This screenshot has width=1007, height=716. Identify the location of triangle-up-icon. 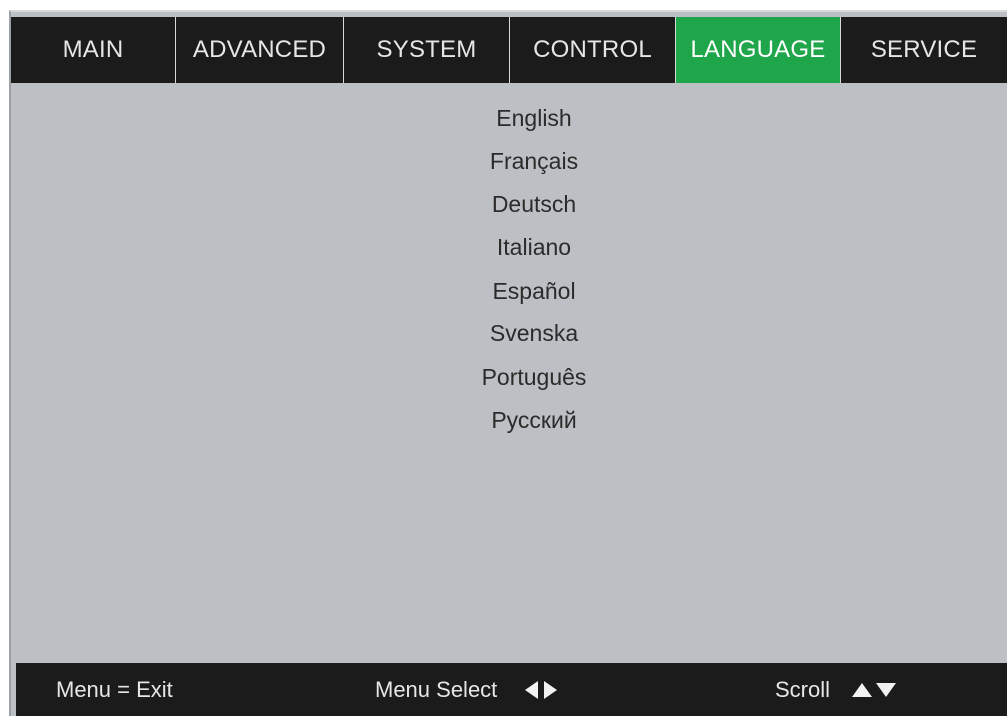
(862, 689).